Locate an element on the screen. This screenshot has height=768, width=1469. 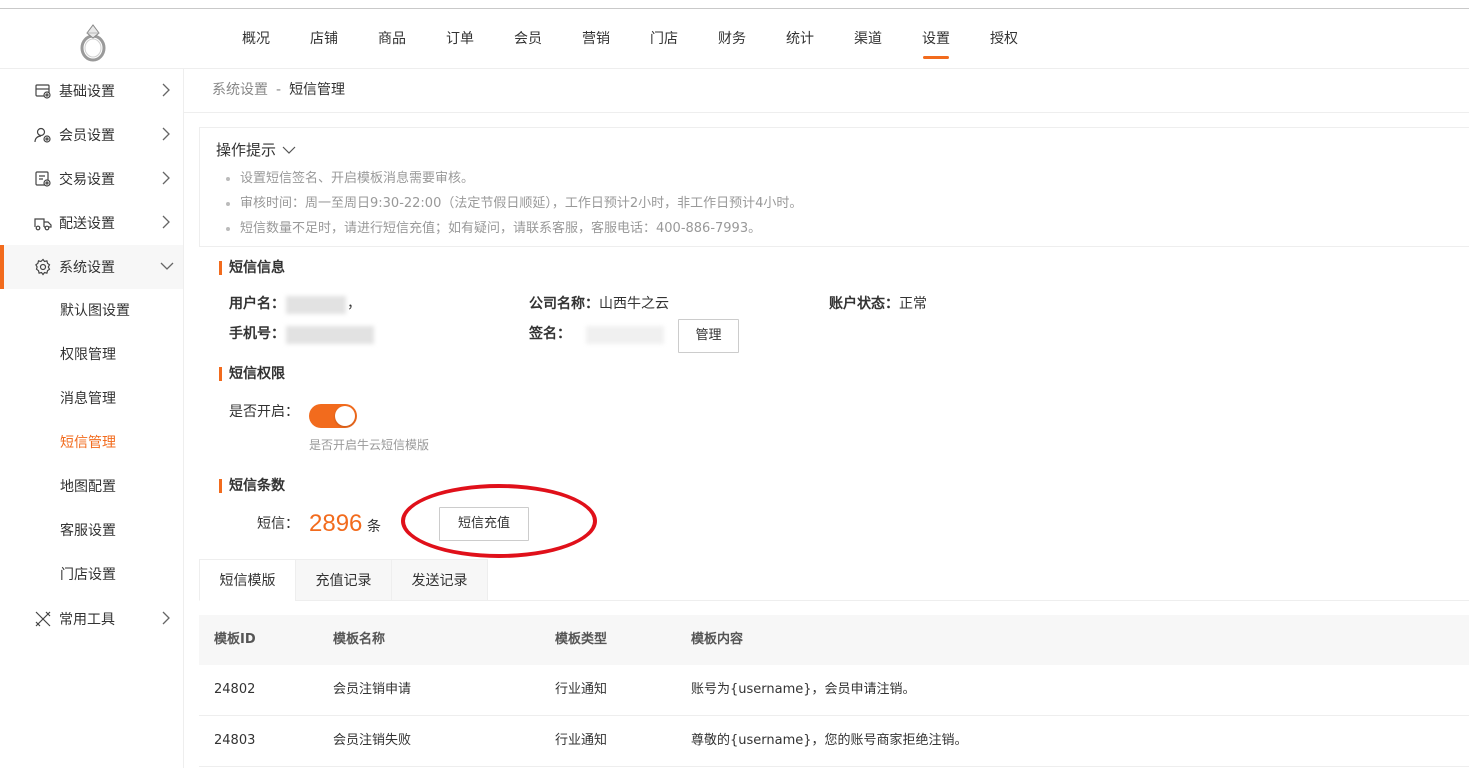
tab-sms-templates: 短信模版 is located at coordinates (247, 580).